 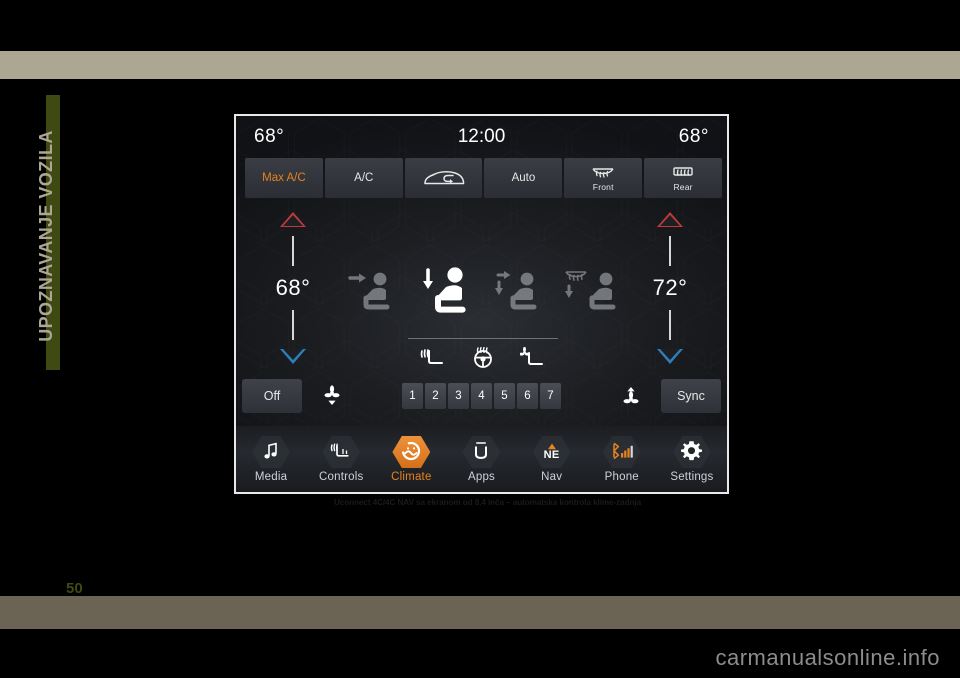 I want to click on comfort-icon-group, so click(x=483, y=356).